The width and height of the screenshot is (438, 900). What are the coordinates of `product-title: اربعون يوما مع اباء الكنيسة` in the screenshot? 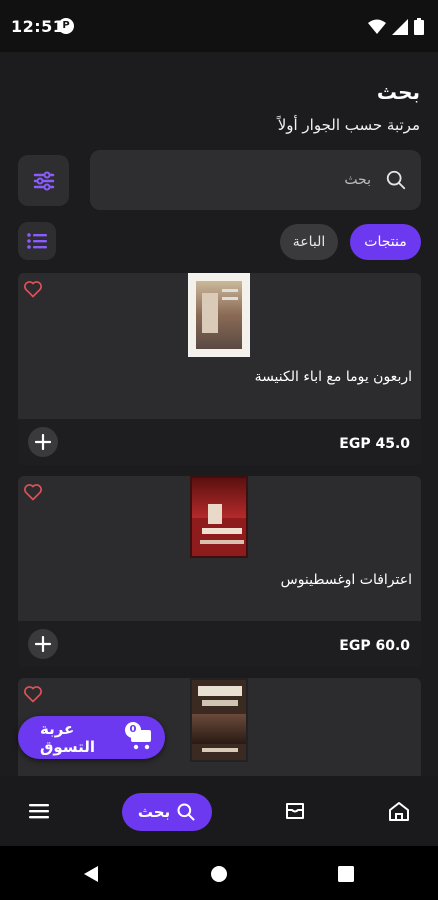 It's located at (333, 377).